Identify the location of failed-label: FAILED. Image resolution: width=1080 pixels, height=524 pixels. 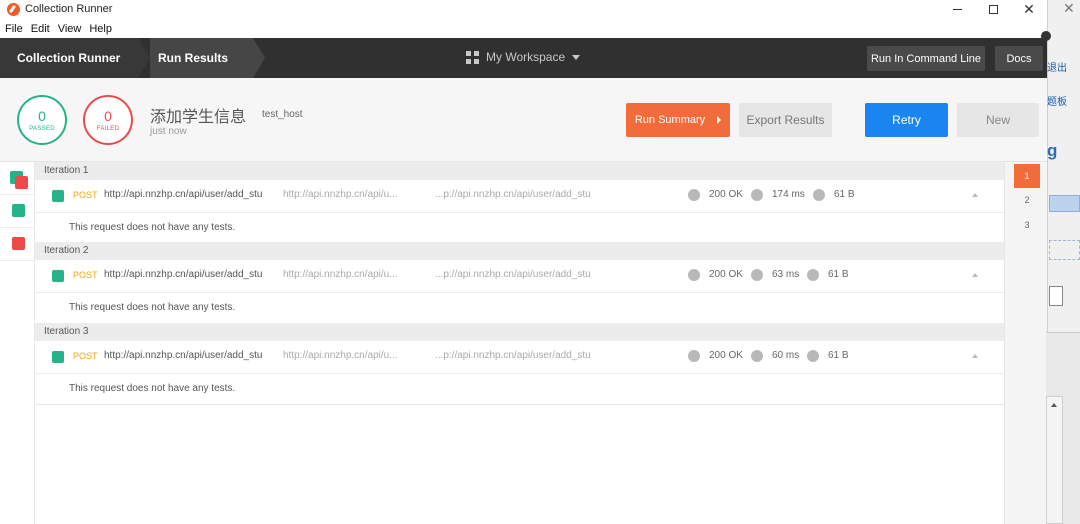
(108, 129).